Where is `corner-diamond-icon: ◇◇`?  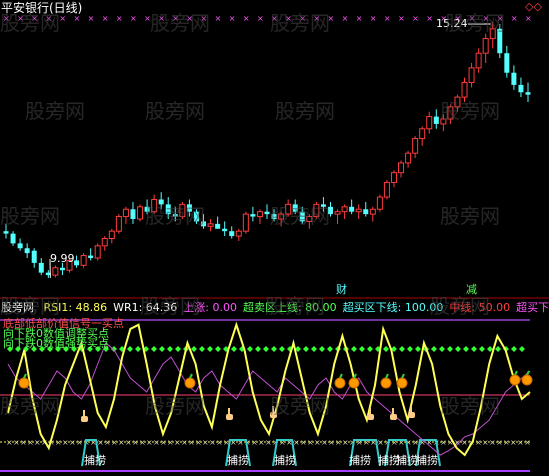
corner-diamond-icon: ◇◇ is located at coordinates (533, 6).